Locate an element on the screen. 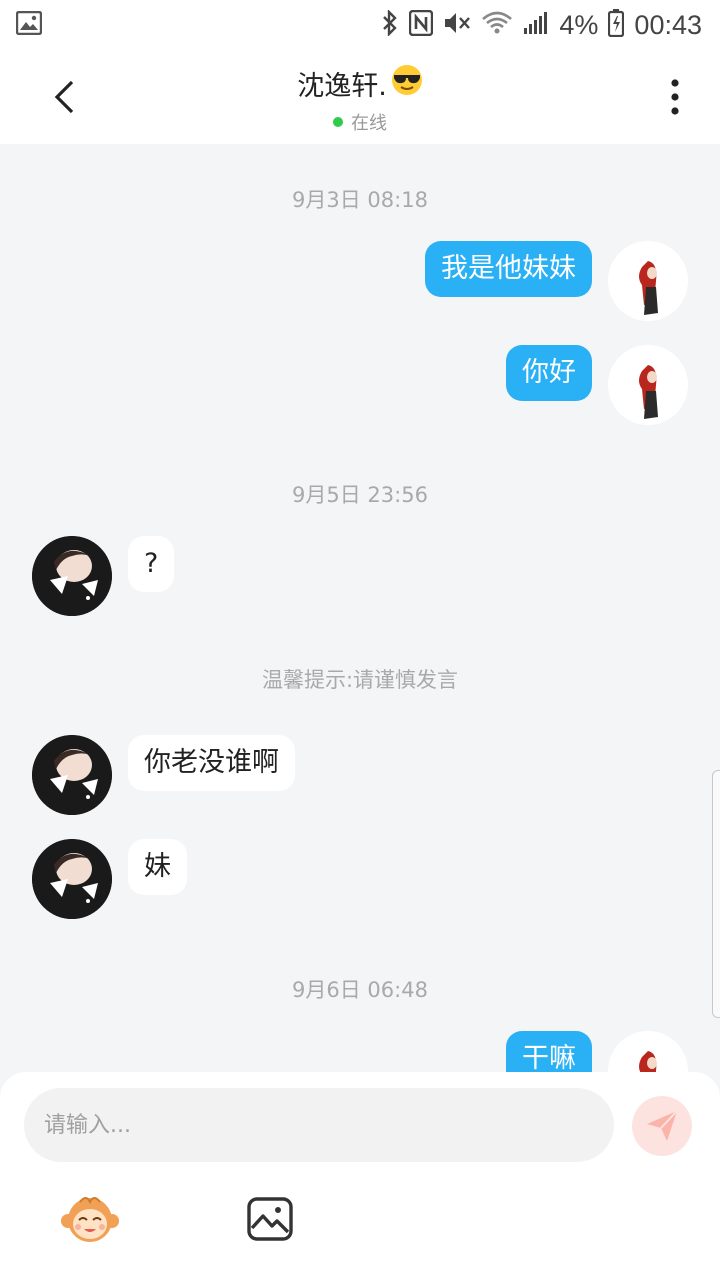 The height and width of the screenshot is (1280, 720). monkey-emoji-icon is located at coordinates (90, 1219).